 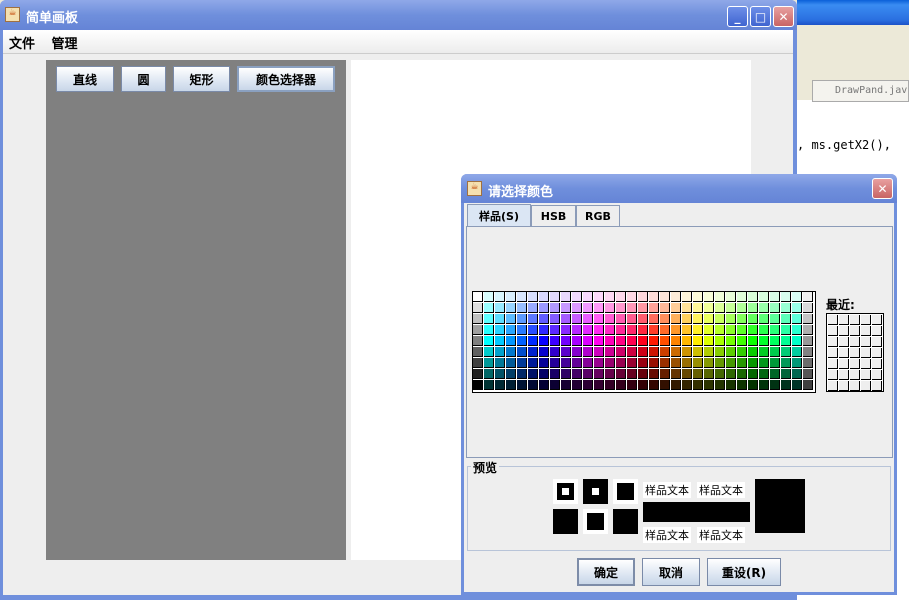 What do you see at coordinates (85, 79) in the screenshot?
I see `line-button: 直线` at bounding box center [85, 79].